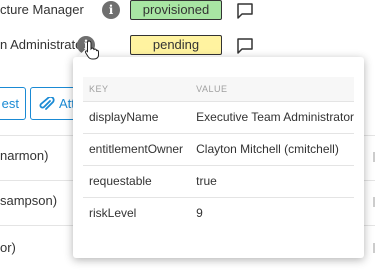 The image size is (375, 271). Describe the element at coordinates (42, 9) in the screenshot. I see `role-name-label: cture Manager` at that location.